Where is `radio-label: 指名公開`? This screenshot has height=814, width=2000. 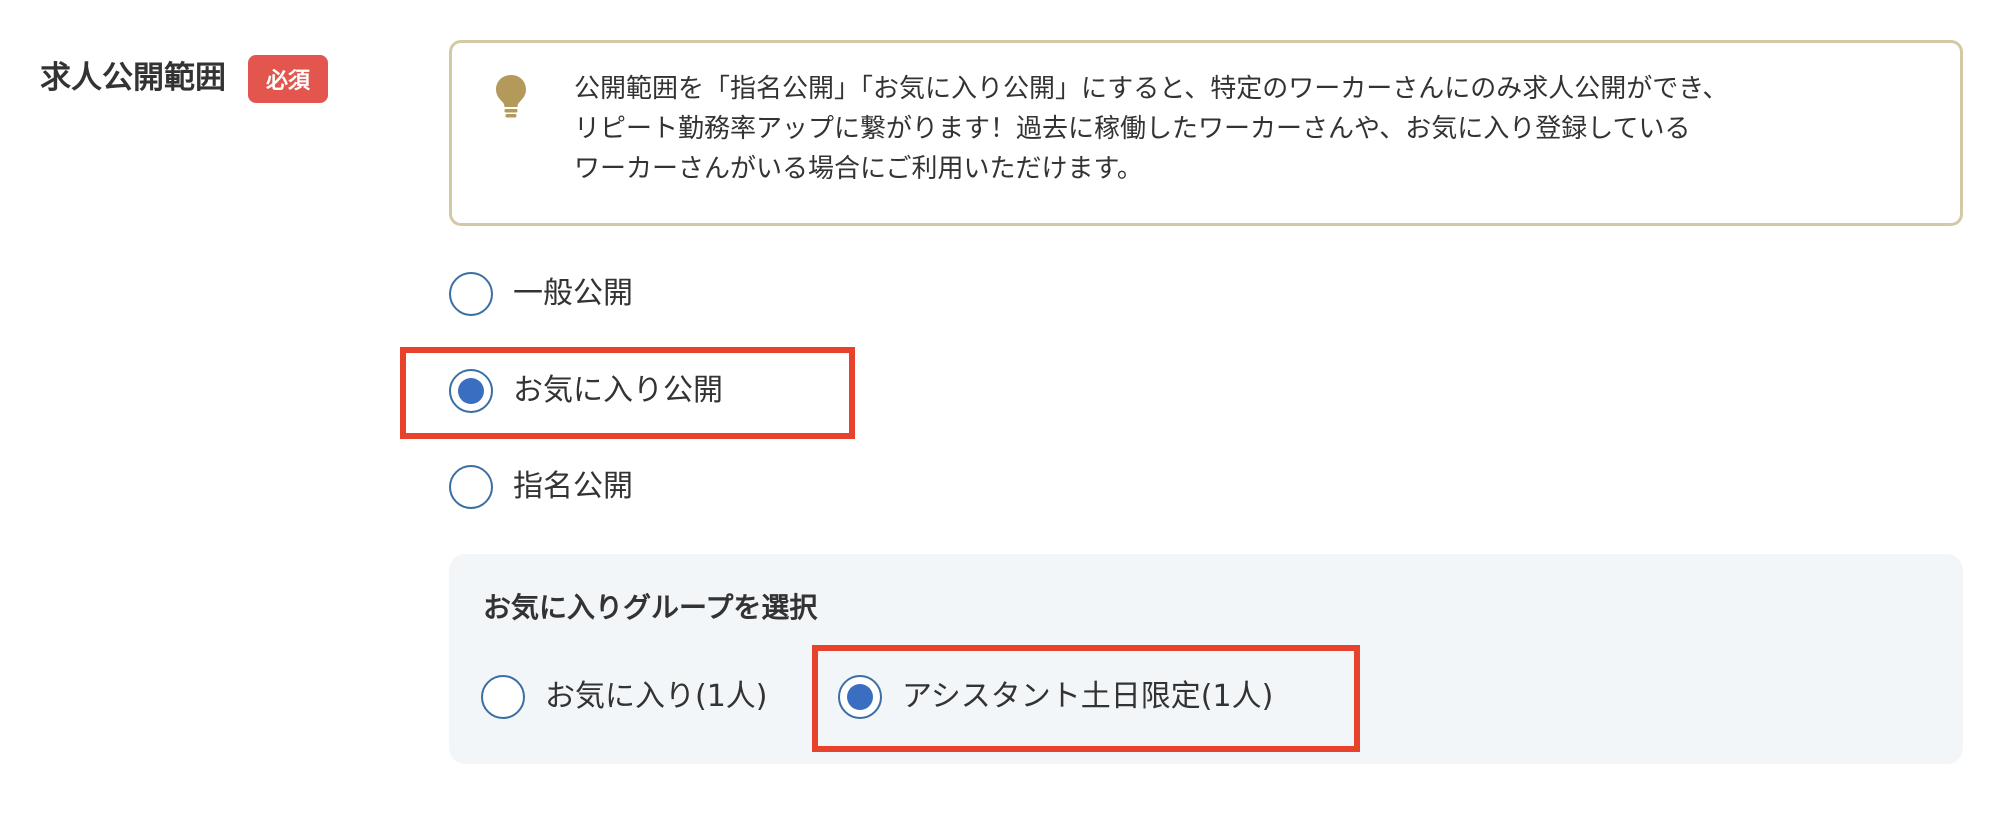
radio-label: 指名公開 is located at coordinates (573, 486).